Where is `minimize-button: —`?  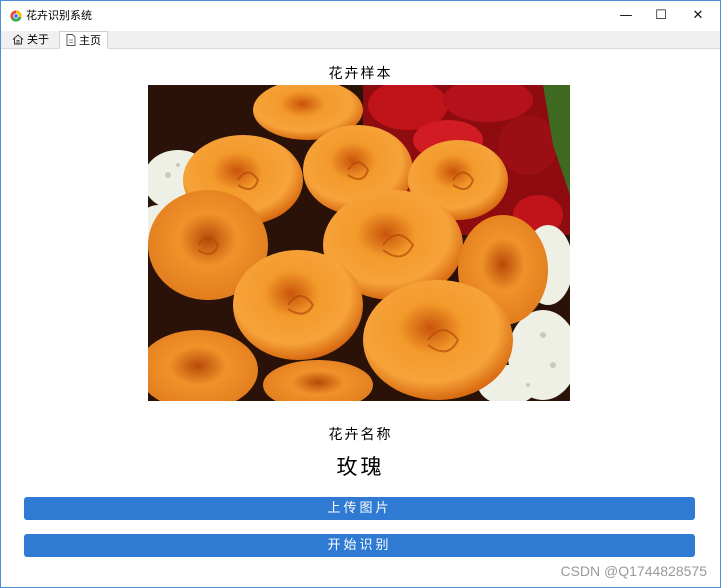
minimize-button: — is located at coordinates (626, 16).